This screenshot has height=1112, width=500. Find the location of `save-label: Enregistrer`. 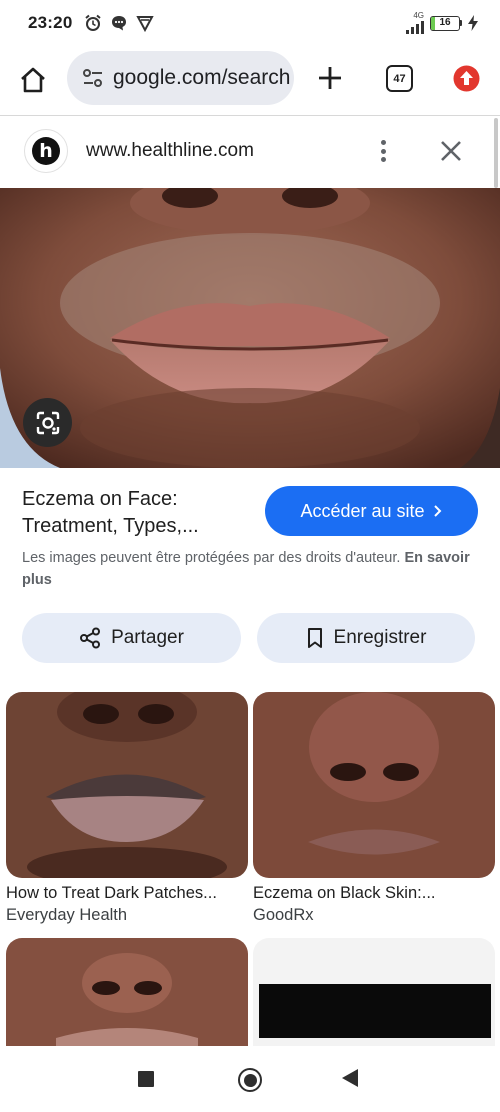

save-label: Enregistrer is located at coordinates (380, 637).